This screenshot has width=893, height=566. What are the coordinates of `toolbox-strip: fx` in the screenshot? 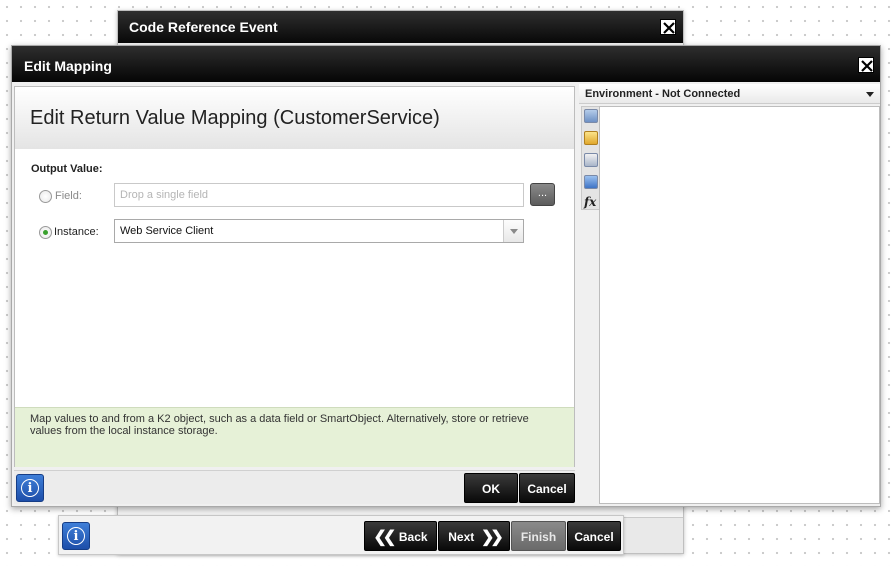 It's located at (591, 158).